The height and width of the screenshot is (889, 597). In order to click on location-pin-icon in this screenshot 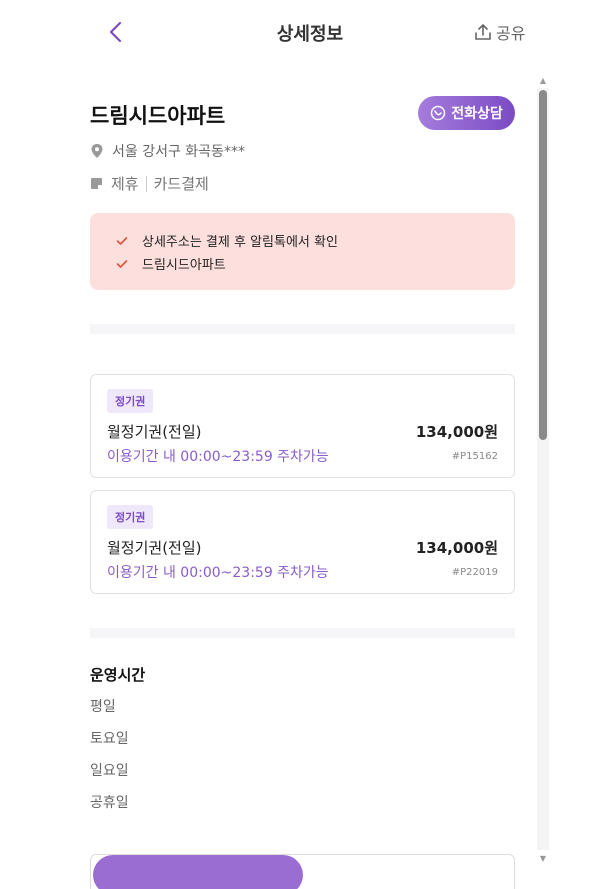, I will do `click(97, 151)`.